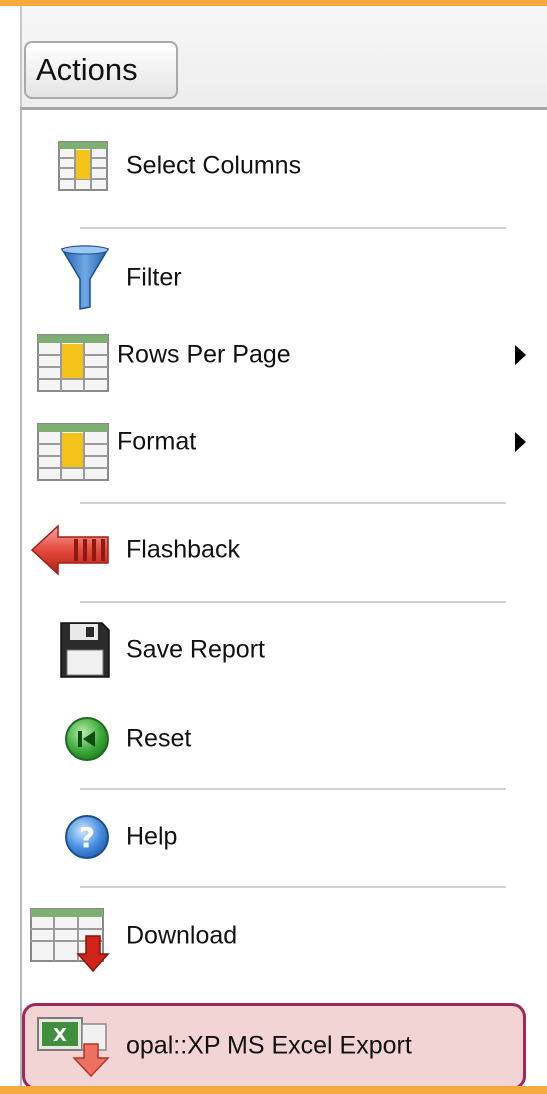  I want to click on frame-bottom-border, so click(273, 1090).